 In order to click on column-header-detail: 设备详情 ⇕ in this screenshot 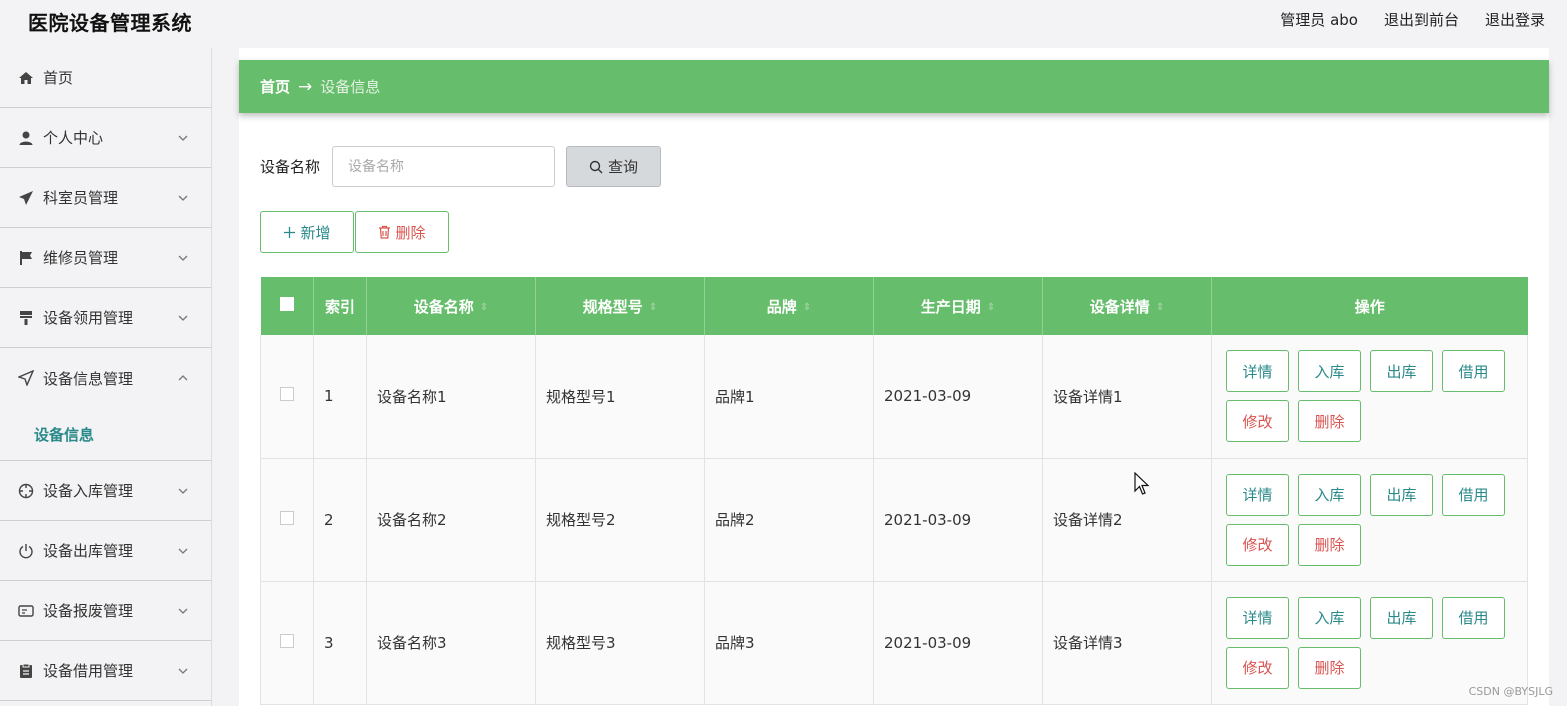, I will do `click(1127, 306)`.